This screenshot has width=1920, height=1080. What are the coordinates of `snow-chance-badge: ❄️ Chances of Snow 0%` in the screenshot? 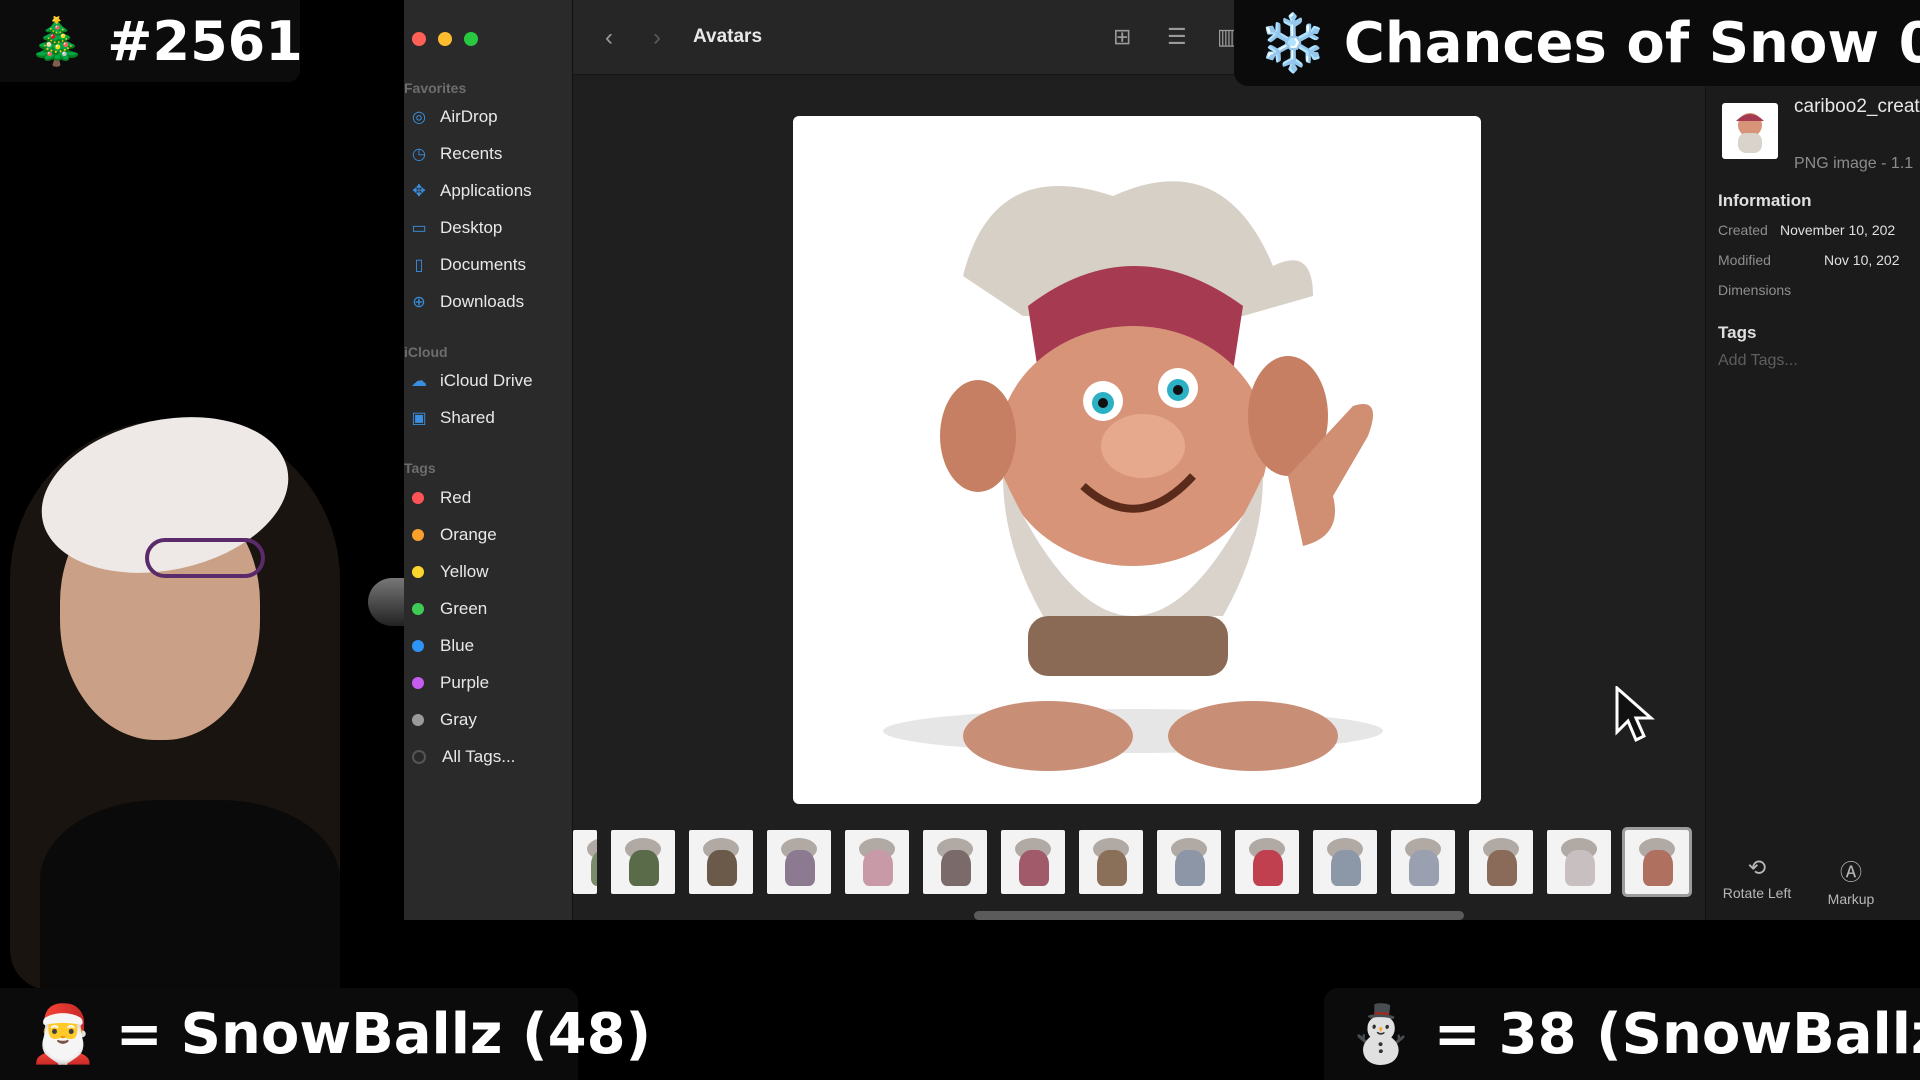 It's located at (1577, 43).